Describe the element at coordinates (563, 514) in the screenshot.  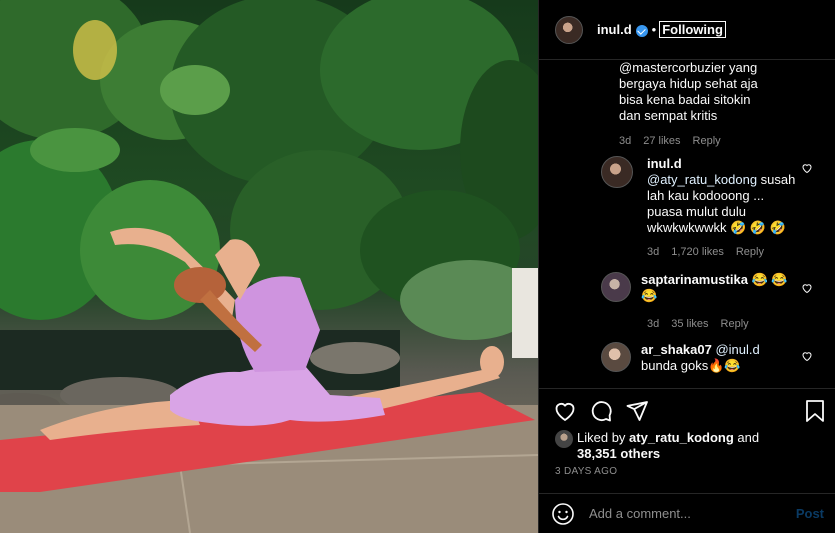
I see `smiley-icon` at that location.